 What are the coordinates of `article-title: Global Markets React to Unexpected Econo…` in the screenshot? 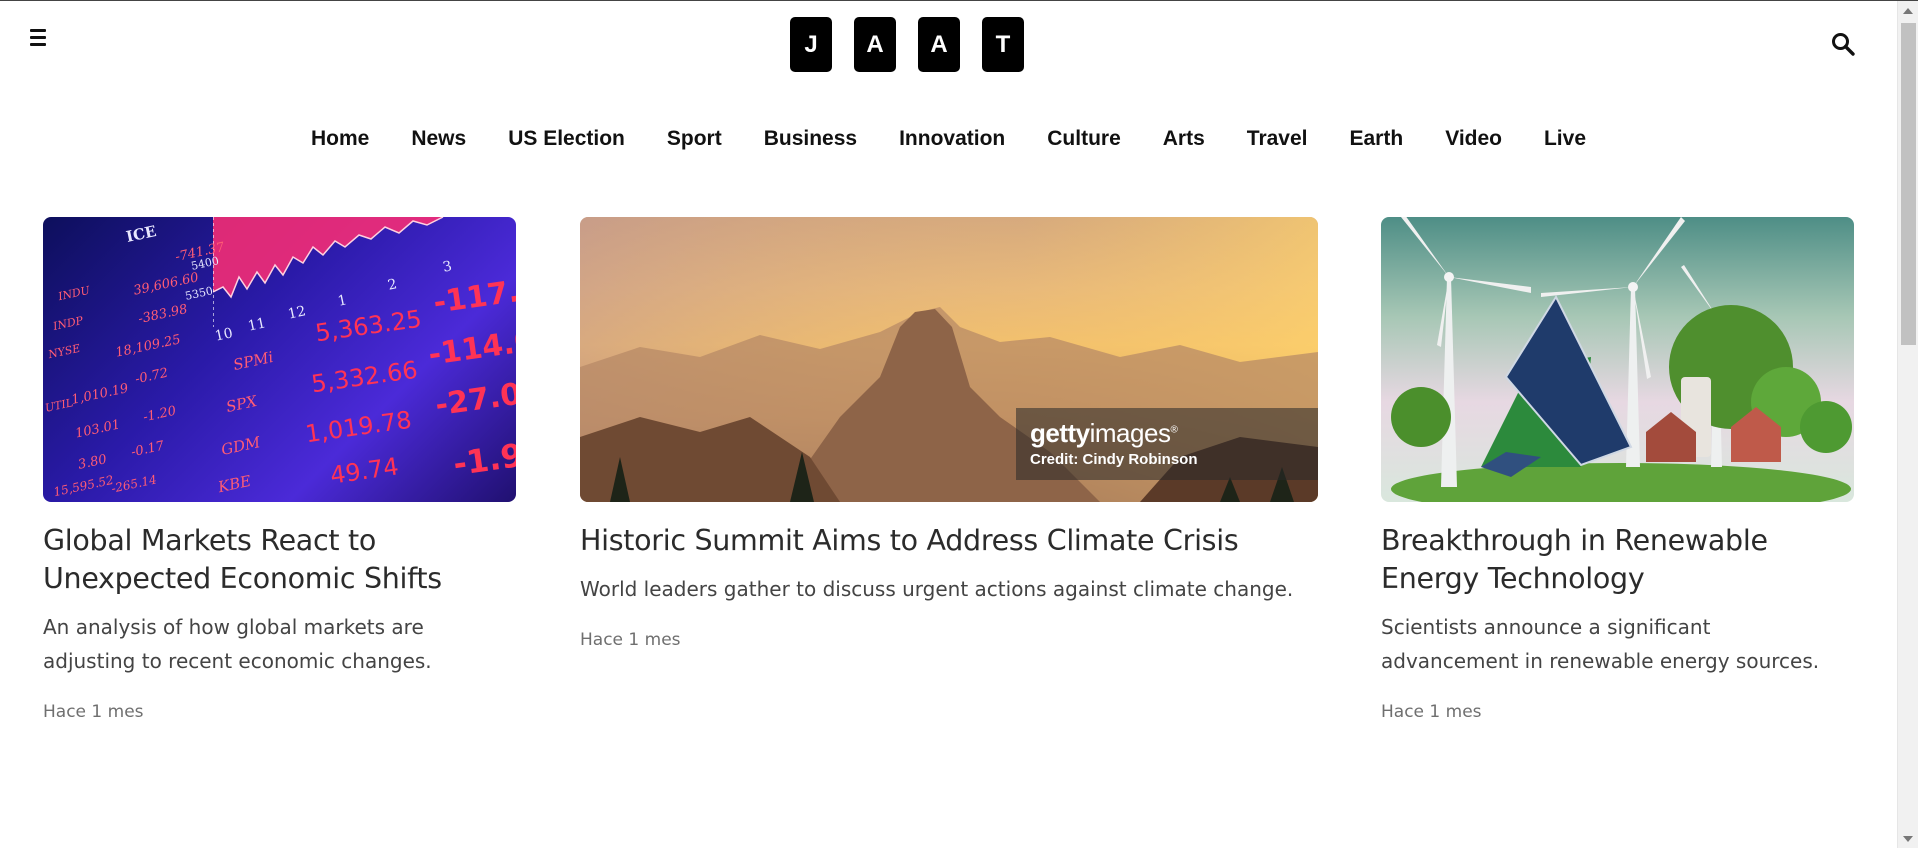 It's located at (279, 560).